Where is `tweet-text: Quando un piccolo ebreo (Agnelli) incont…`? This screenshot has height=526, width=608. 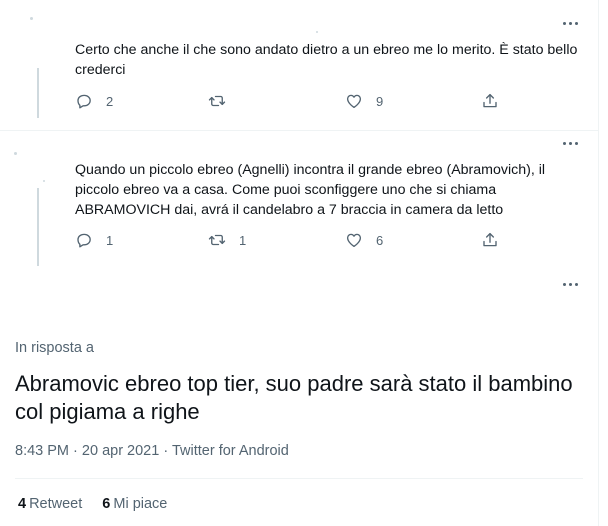
tweet-text: Quando un piccolo ebreo (Agnelli) incont… is located at coordinates (312, 190).